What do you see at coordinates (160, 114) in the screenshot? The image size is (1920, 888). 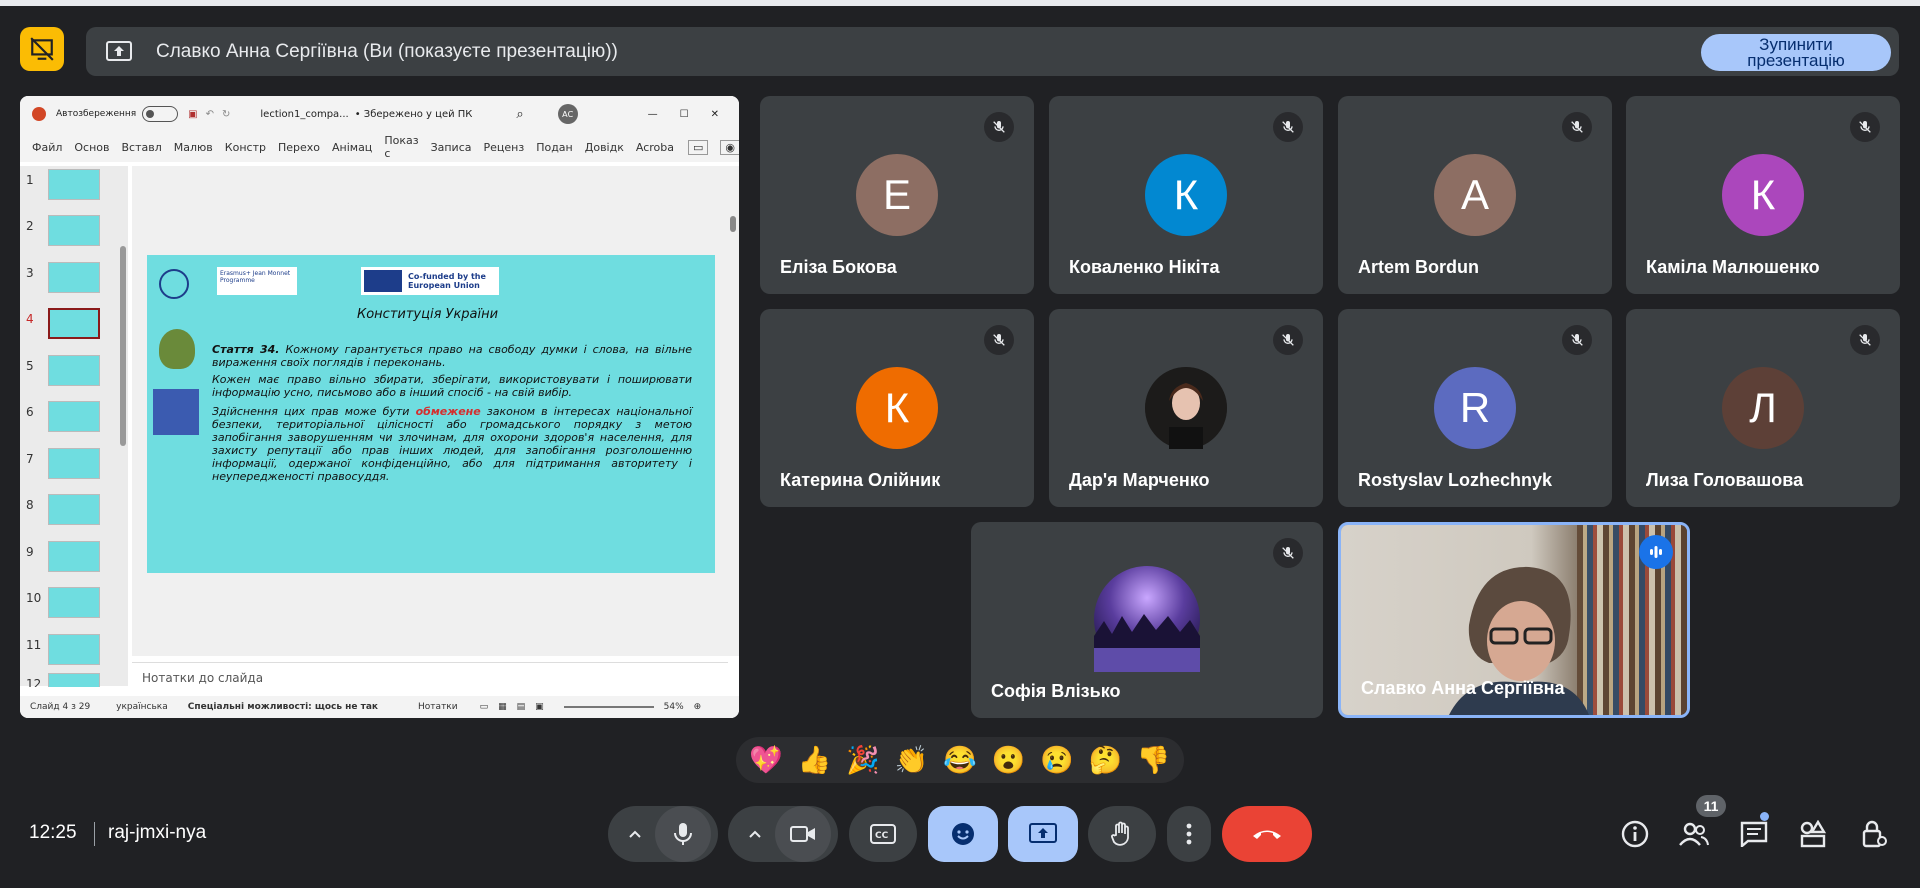 I see `autosave-toggle` at bounding box center [160, 114].